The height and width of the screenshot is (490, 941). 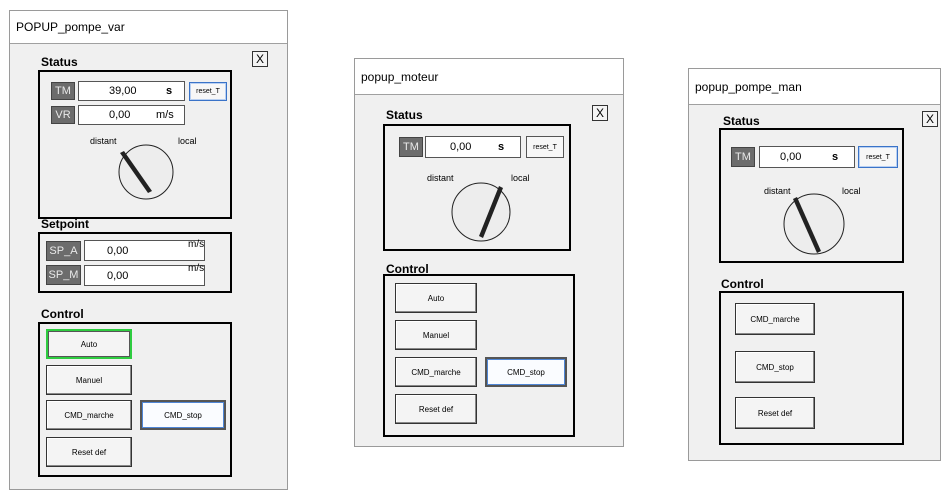 I want to click on popup-title: popup_moteur, so click(x=400, y=76).